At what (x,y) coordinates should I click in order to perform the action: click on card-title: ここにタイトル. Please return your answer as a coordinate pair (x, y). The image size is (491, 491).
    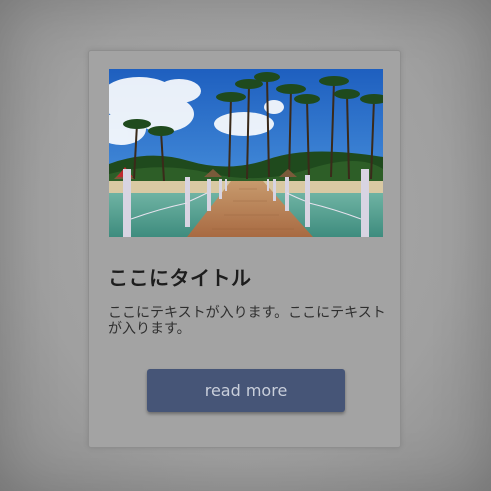
    Looking at the image, I should click on (180, 278).